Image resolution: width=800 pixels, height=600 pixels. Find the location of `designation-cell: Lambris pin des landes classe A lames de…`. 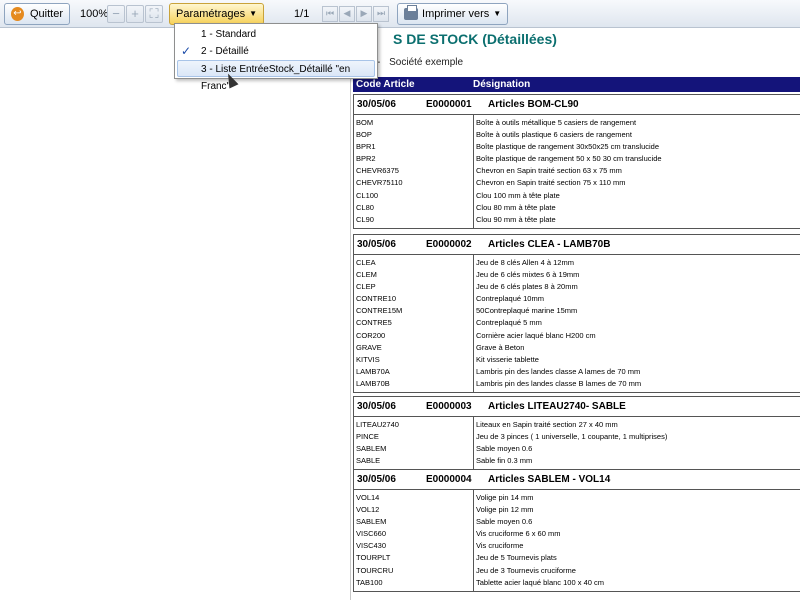

designation-cell: Lambris pin des landes classe A lames de… is located at coordinates (558, 371).